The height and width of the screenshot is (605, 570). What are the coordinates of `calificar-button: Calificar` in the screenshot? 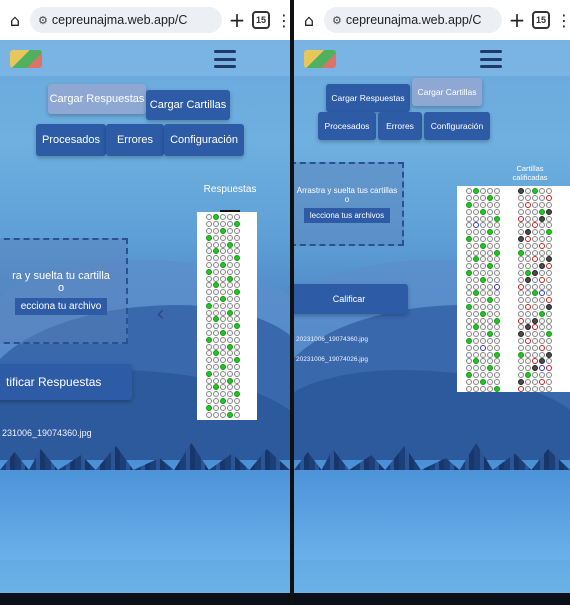 It's located at (351, 299).